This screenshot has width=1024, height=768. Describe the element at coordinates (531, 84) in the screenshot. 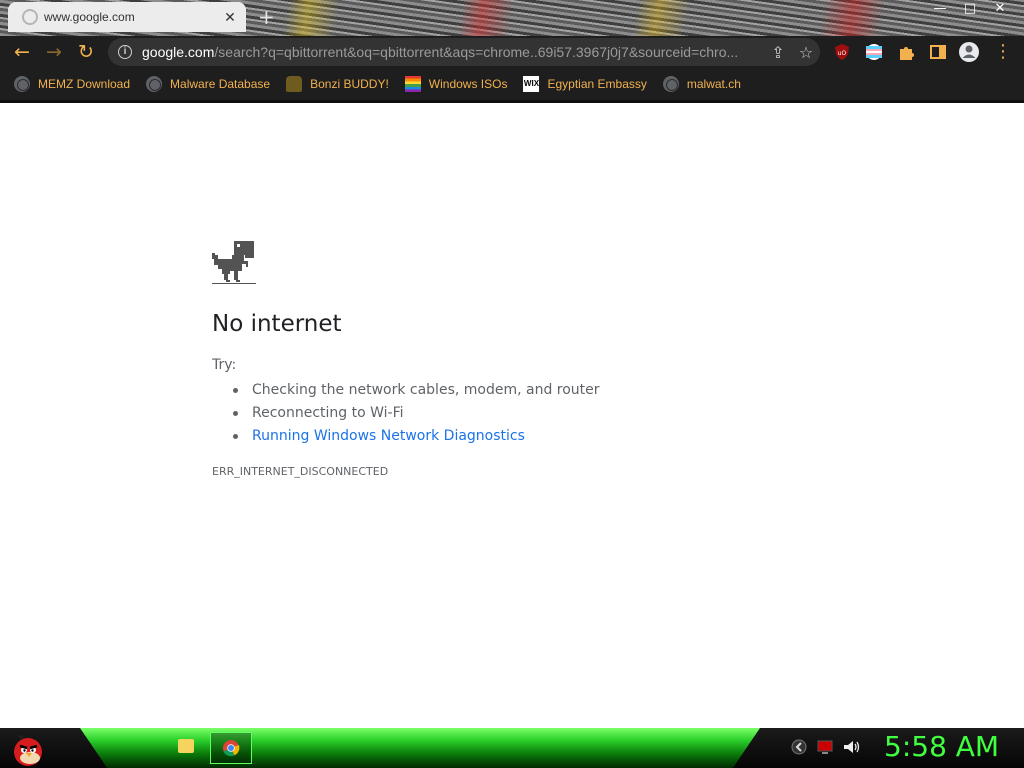

I see `wix-icon: WIX` at that location.